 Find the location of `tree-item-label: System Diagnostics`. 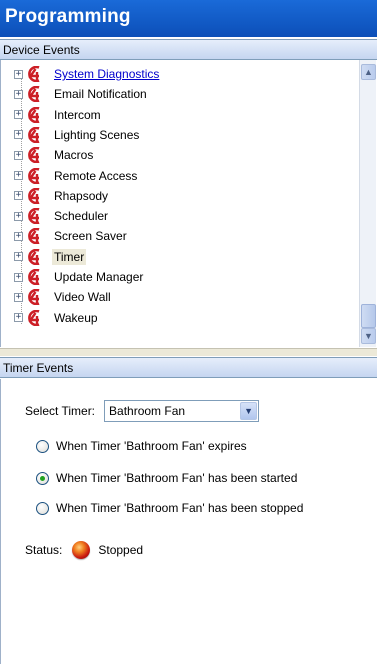

tree-item-label: System Diagnostics is located at coordinates (106, 74).